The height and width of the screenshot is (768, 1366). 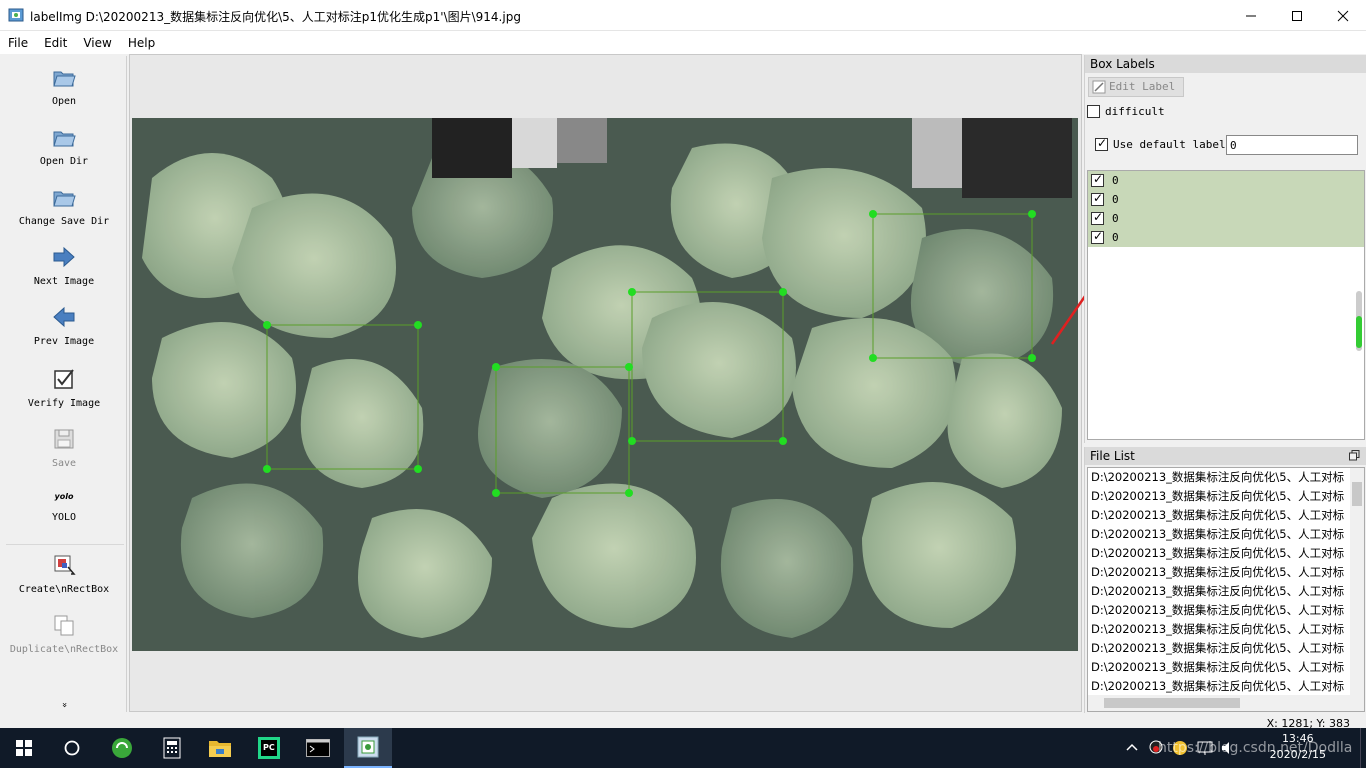 I want to click on menu-edit: Edit, so click(x=55, y=43).